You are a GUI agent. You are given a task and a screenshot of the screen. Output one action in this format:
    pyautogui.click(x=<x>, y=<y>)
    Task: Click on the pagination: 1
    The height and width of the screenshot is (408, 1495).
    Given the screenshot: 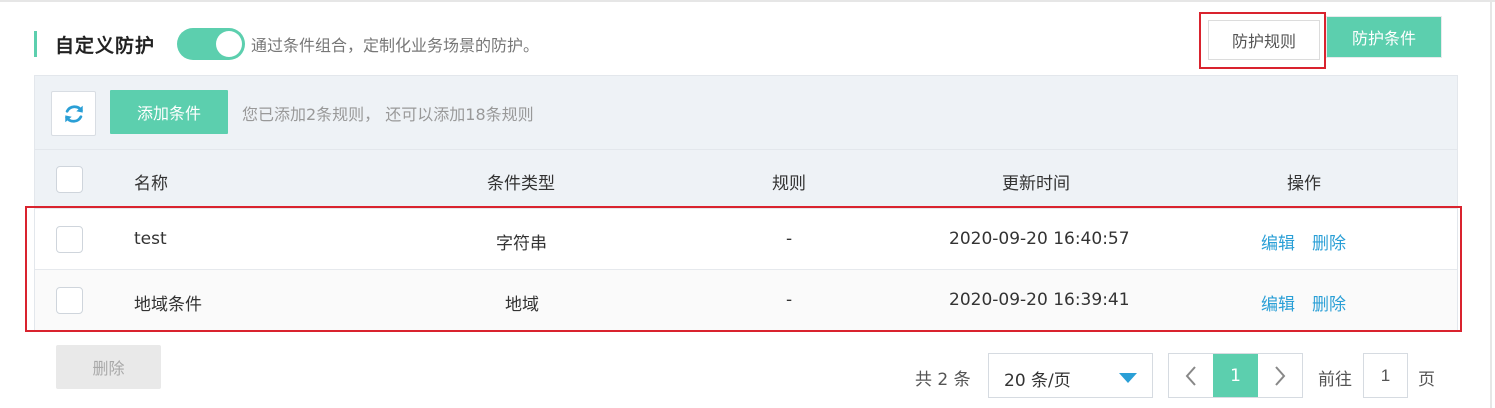 What is the action you would take?
    pyautogui.click(x=1235, y=375)
    